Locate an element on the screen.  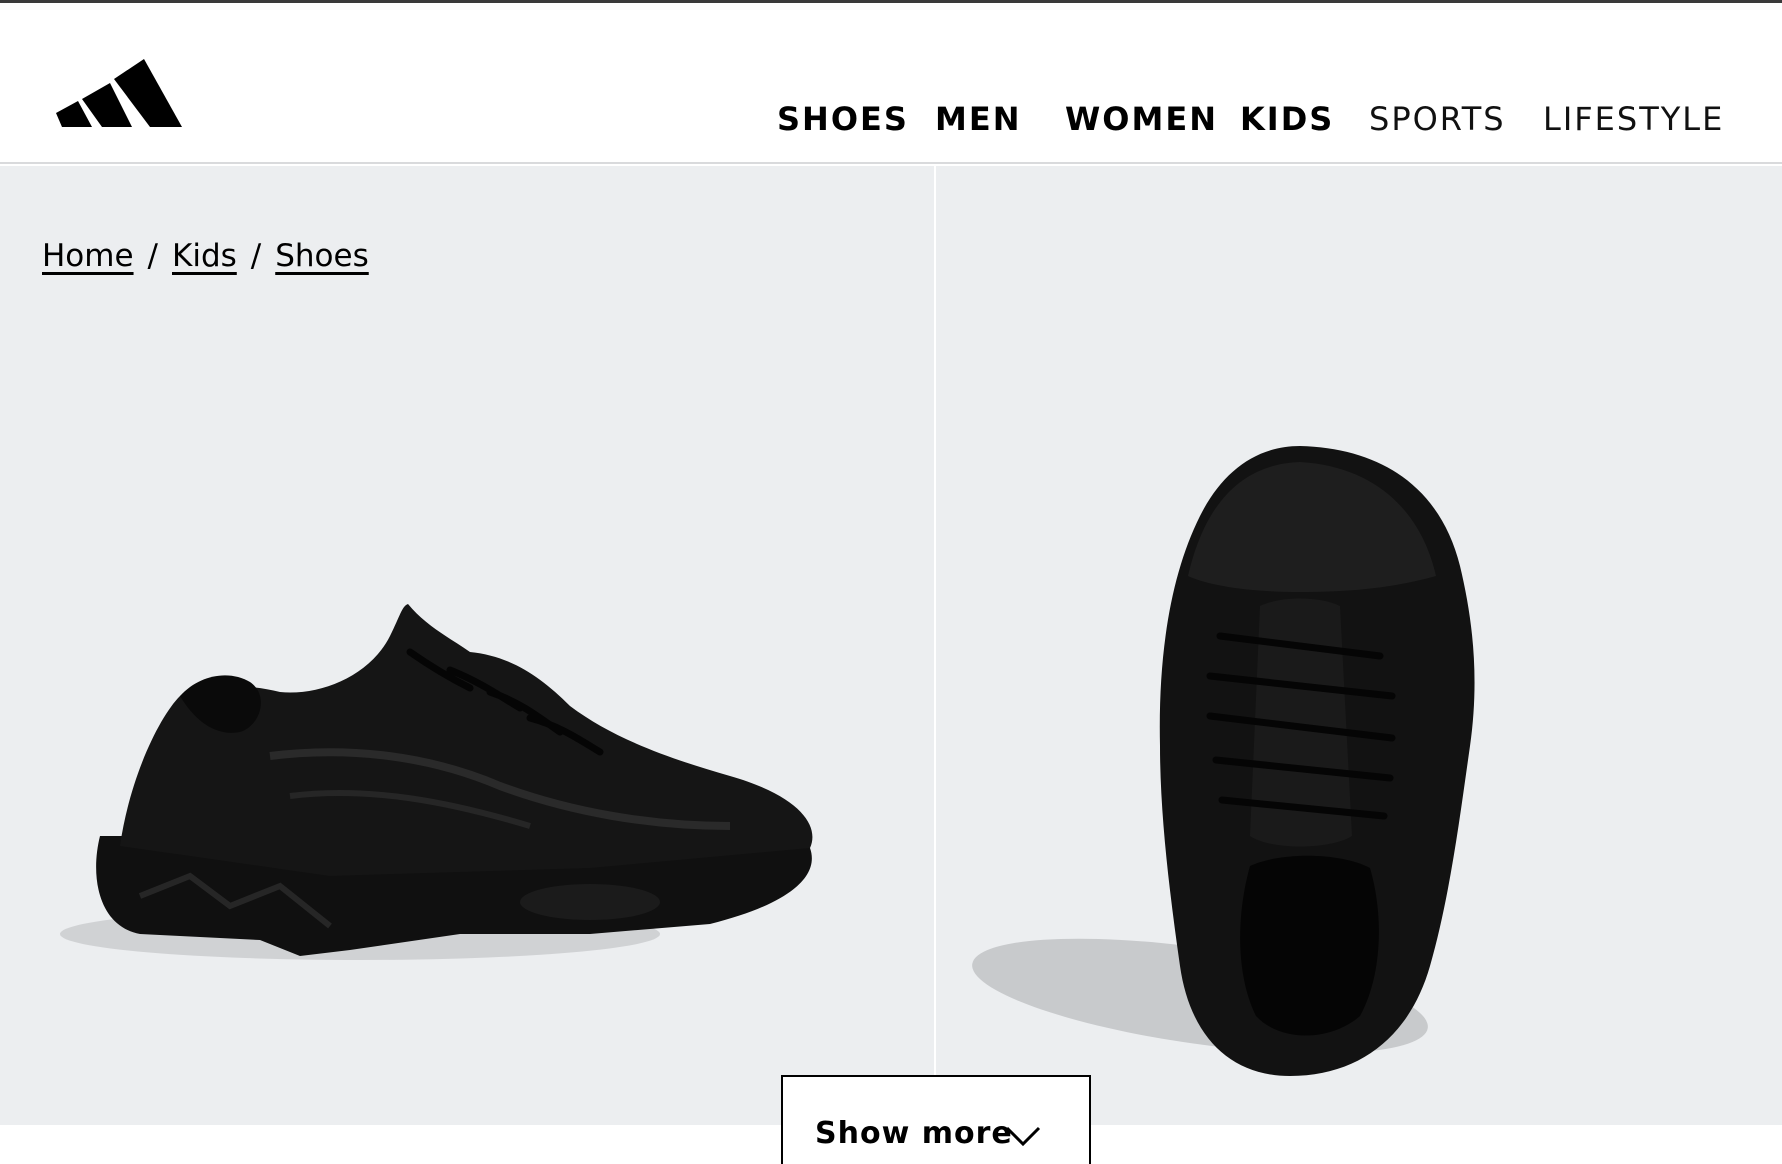
nav-item-lifestyle: LIFESTYLE is located at coordinates (1633, 119).